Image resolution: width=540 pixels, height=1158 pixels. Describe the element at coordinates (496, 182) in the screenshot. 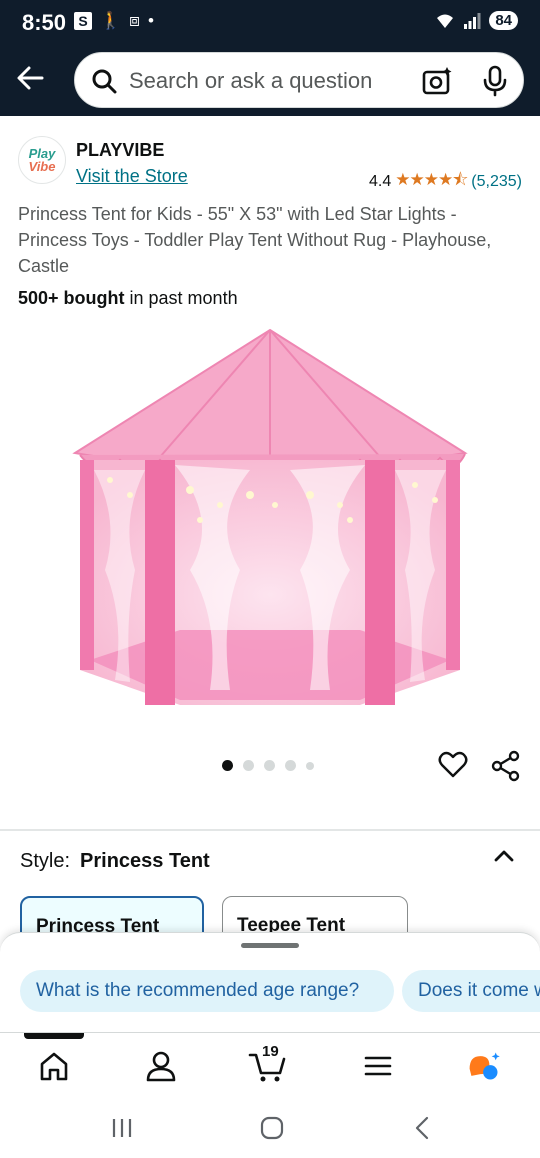

I see `rating-count-link: (5,235)` at that location.